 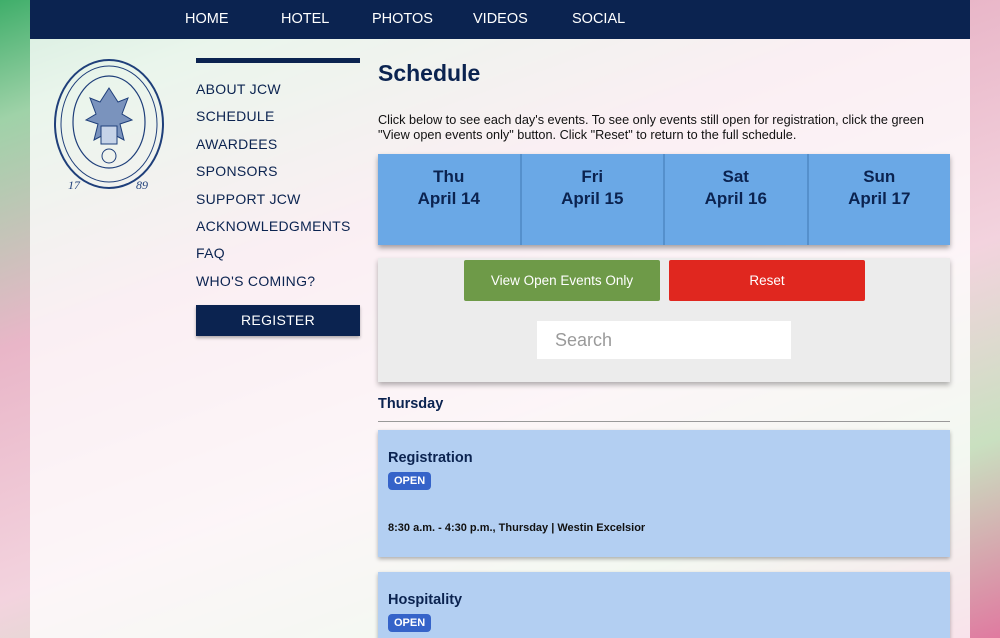 What do you see at coordinates (278, 321) in the screenshot?
I see `register-button: REGISTER` at bounding box center [278, 321].